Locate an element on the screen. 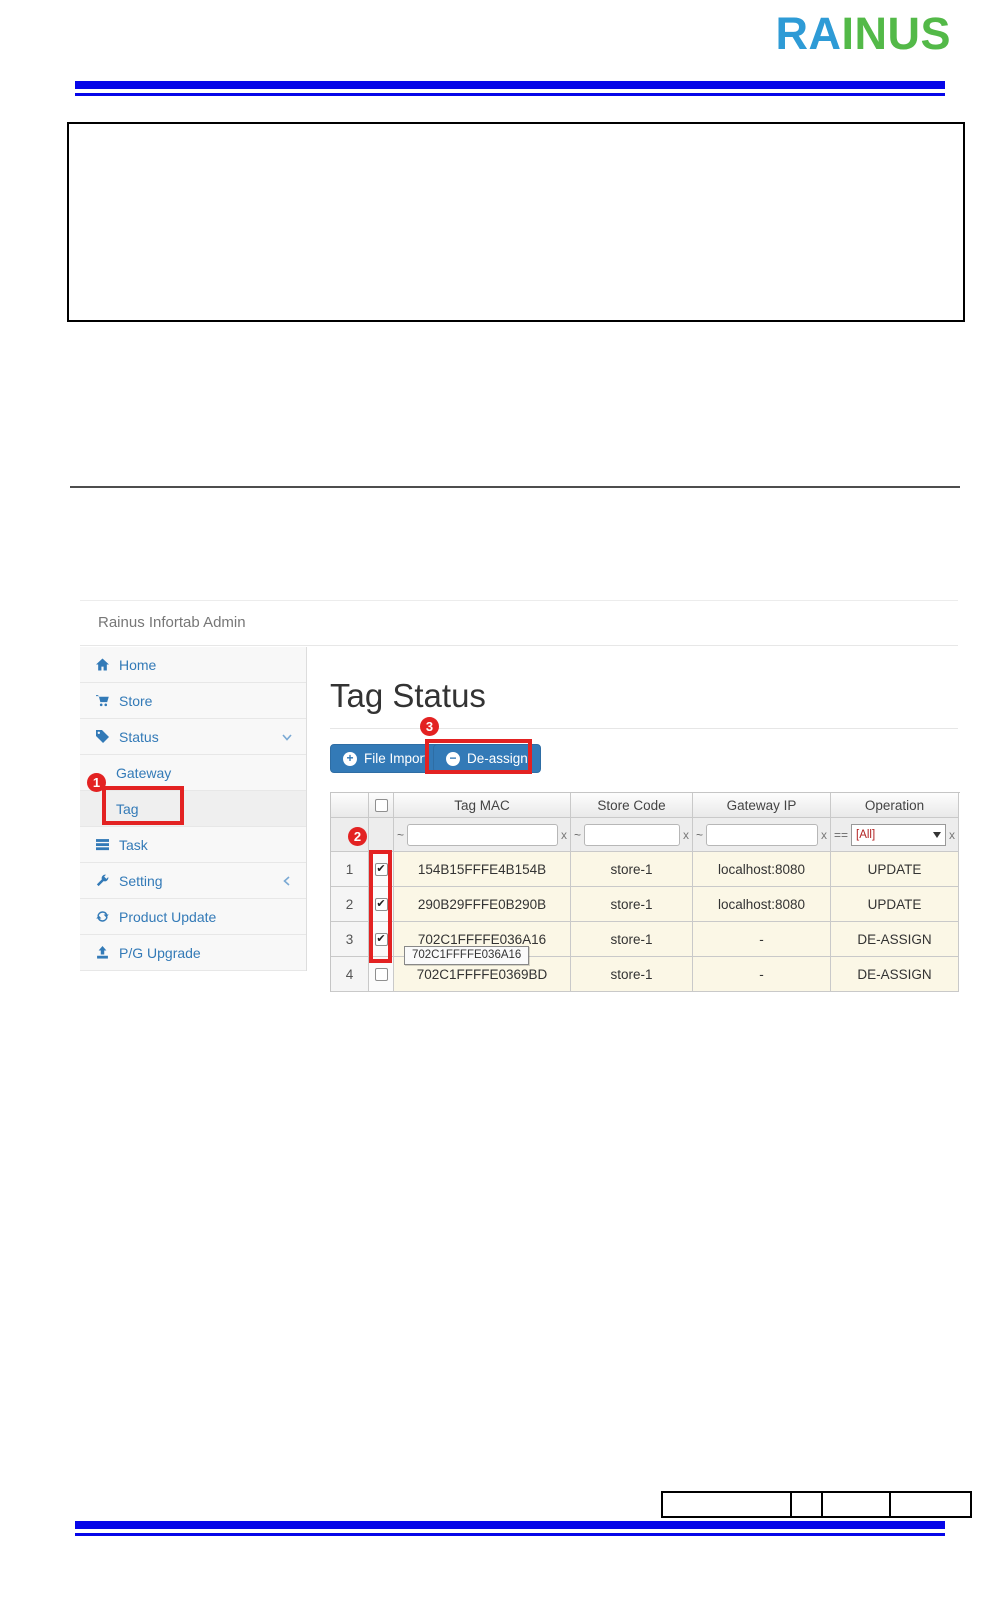 This screenshot has width=995, height=1610. chevron-down-icon is located at coordinates (287, 736).